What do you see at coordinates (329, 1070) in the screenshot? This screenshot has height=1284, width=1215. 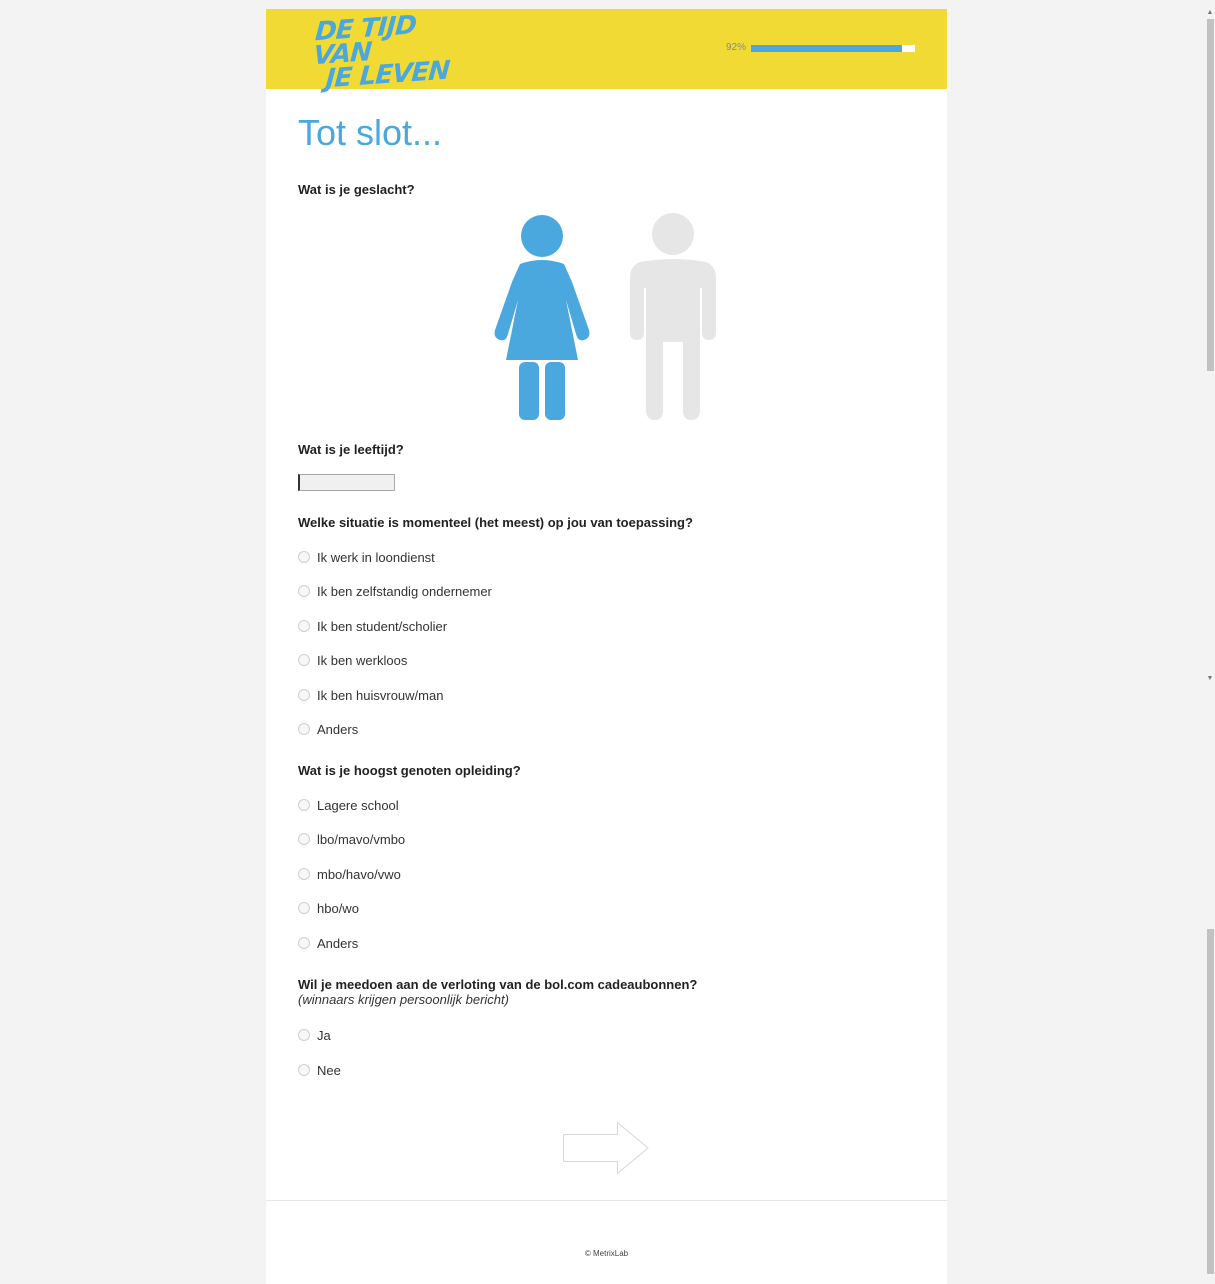 I see `option-label: Nee` at bounding box center [329, 1070].